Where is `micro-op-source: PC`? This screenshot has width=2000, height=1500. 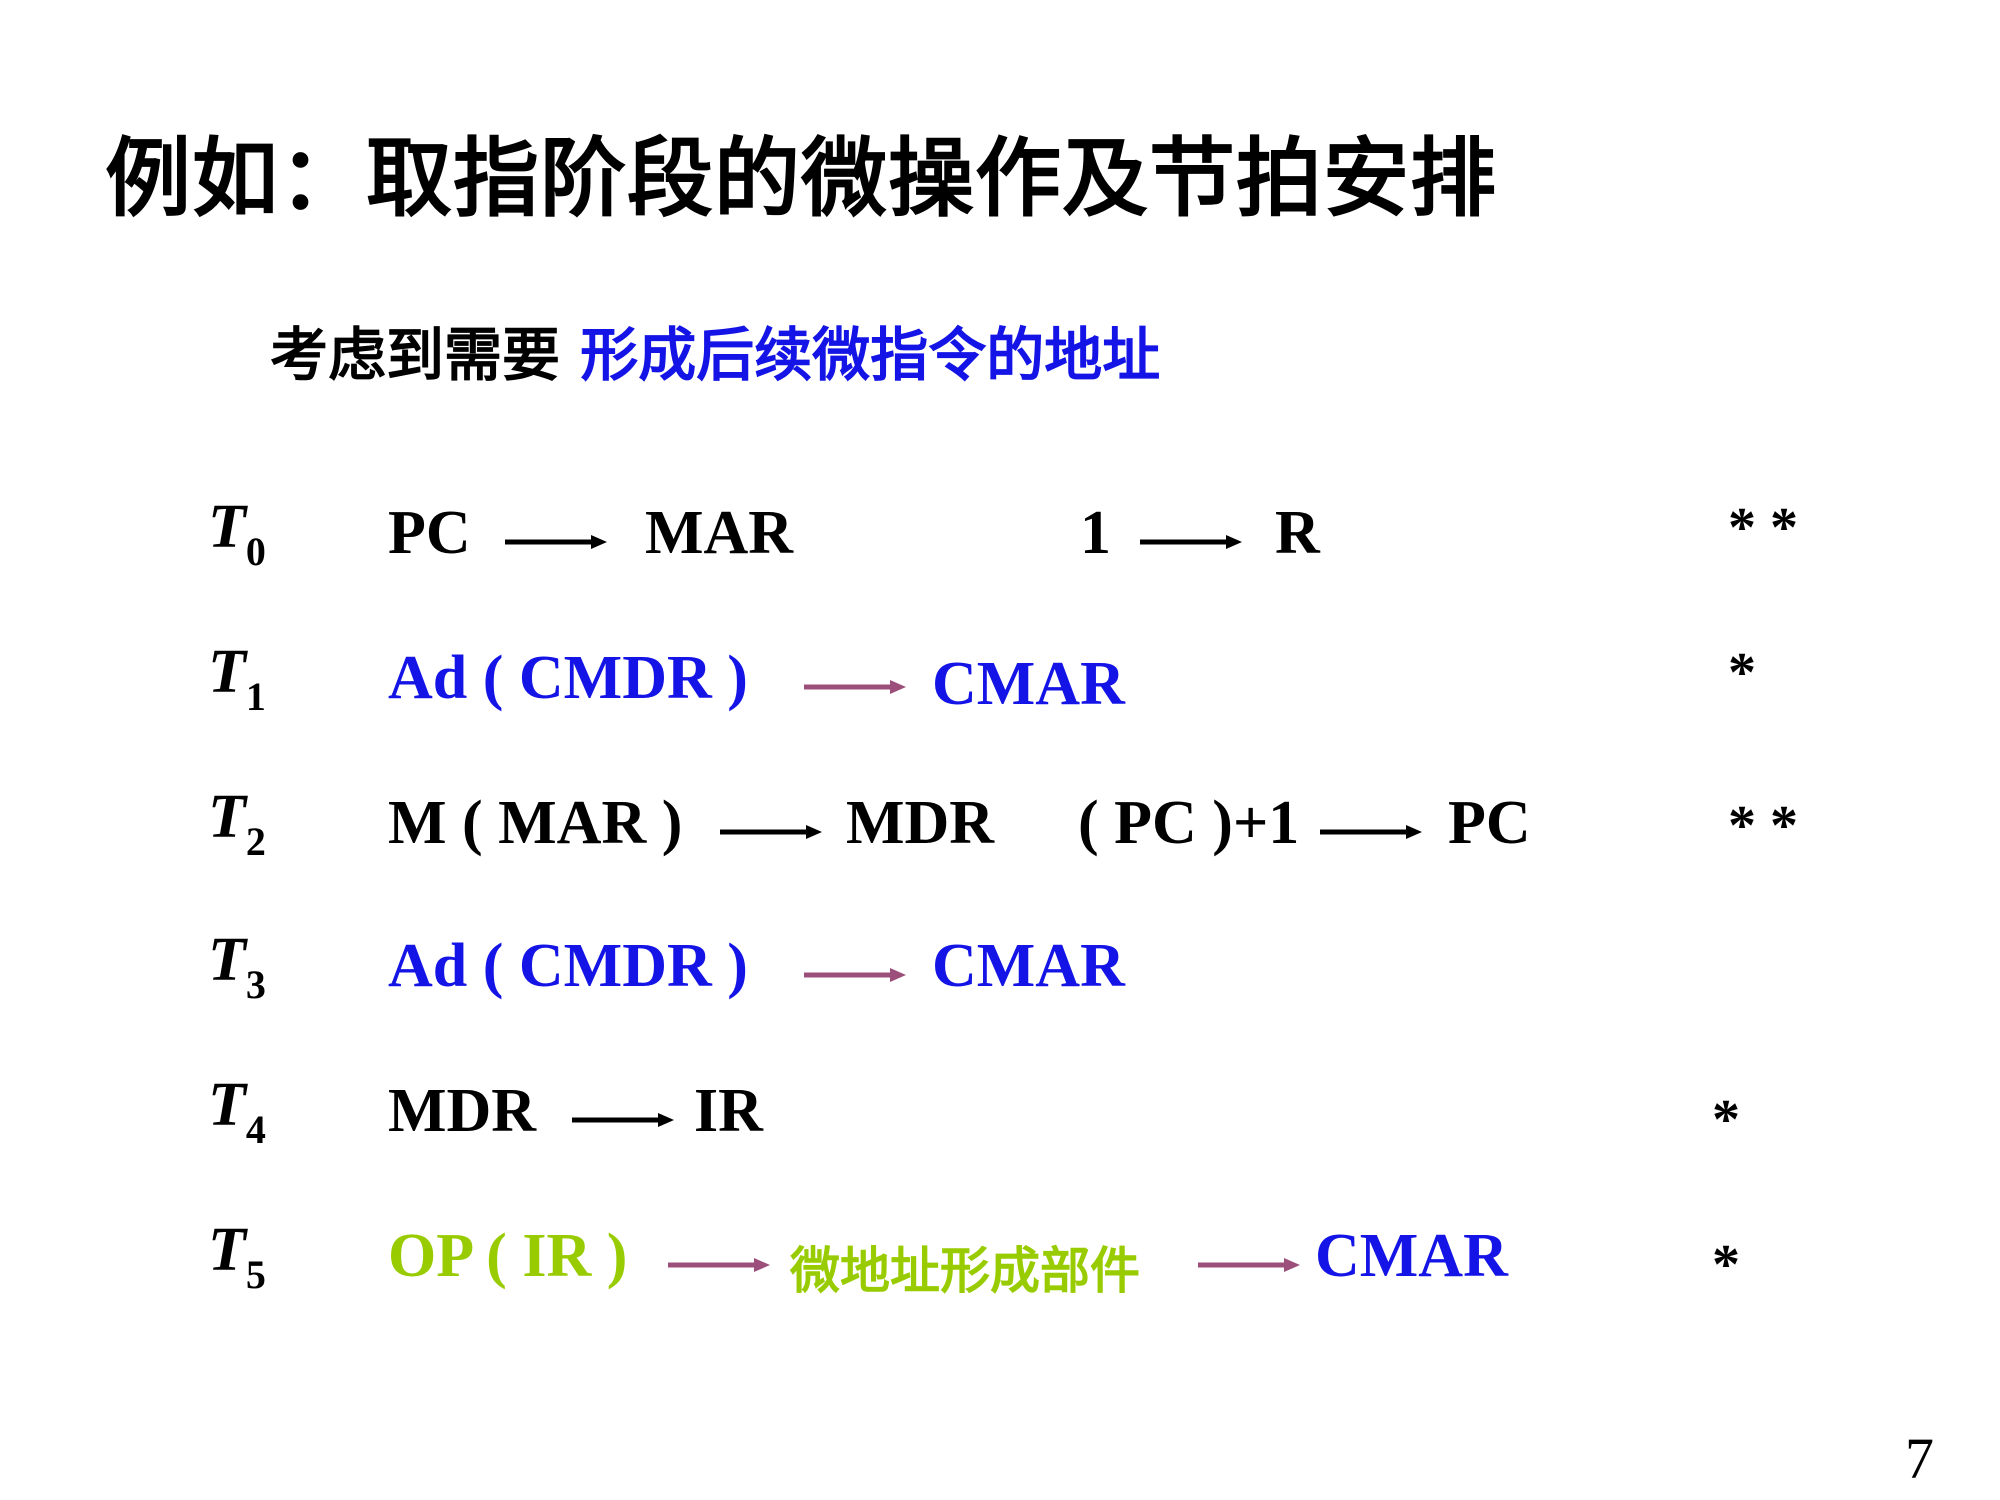 micro-op-source: PC is located at coordinates (429, 533).